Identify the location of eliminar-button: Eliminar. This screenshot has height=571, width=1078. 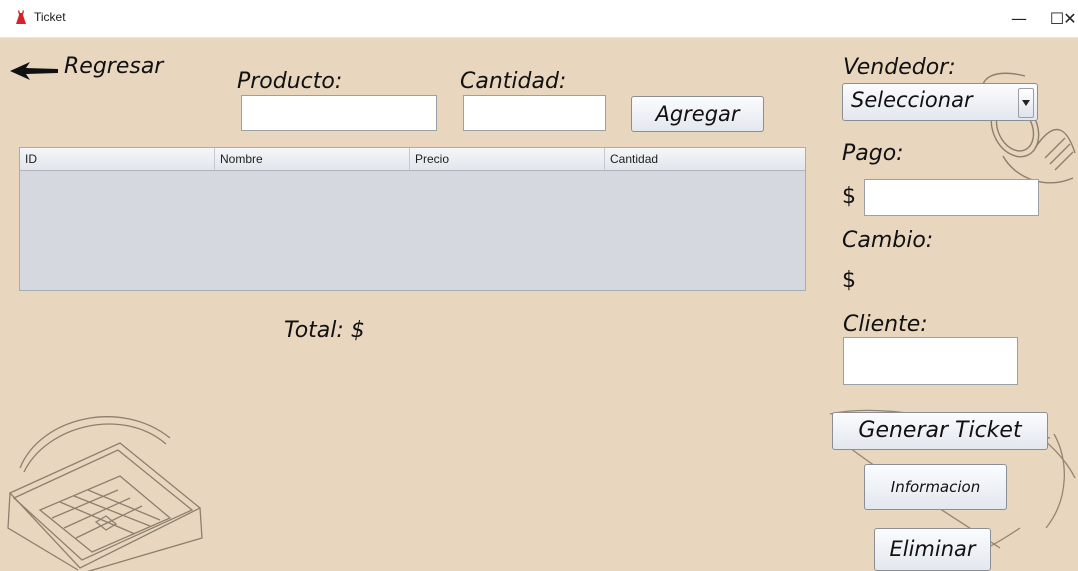
(932, 549).